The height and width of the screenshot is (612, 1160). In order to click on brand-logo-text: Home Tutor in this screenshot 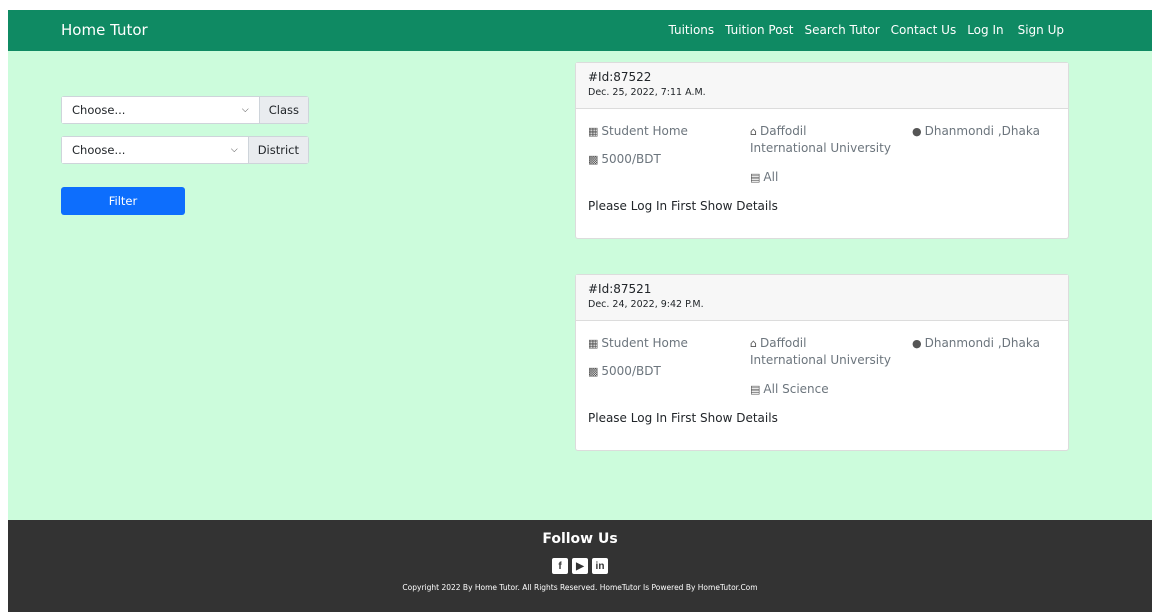, I will do `click(104, 30)`.